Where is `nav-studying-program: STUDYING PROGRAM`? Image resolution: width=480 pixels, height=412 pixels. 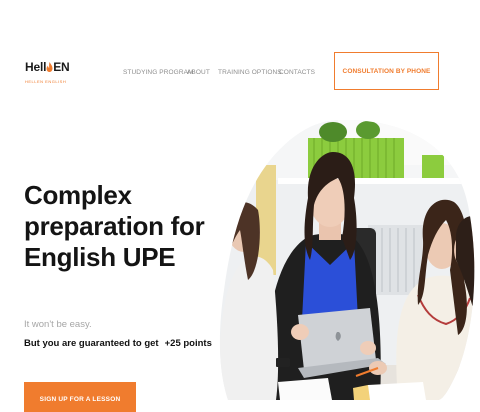 nav-studying-program: STUDYING PROGRAM is located at coordinates (158, 72).